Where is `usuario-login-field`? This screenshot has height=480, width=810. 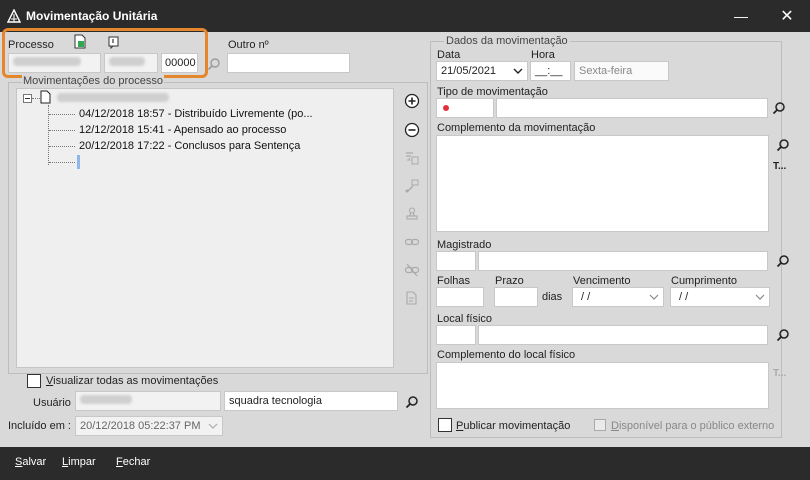
usuario-login-field is located at coordinates (148, 401).